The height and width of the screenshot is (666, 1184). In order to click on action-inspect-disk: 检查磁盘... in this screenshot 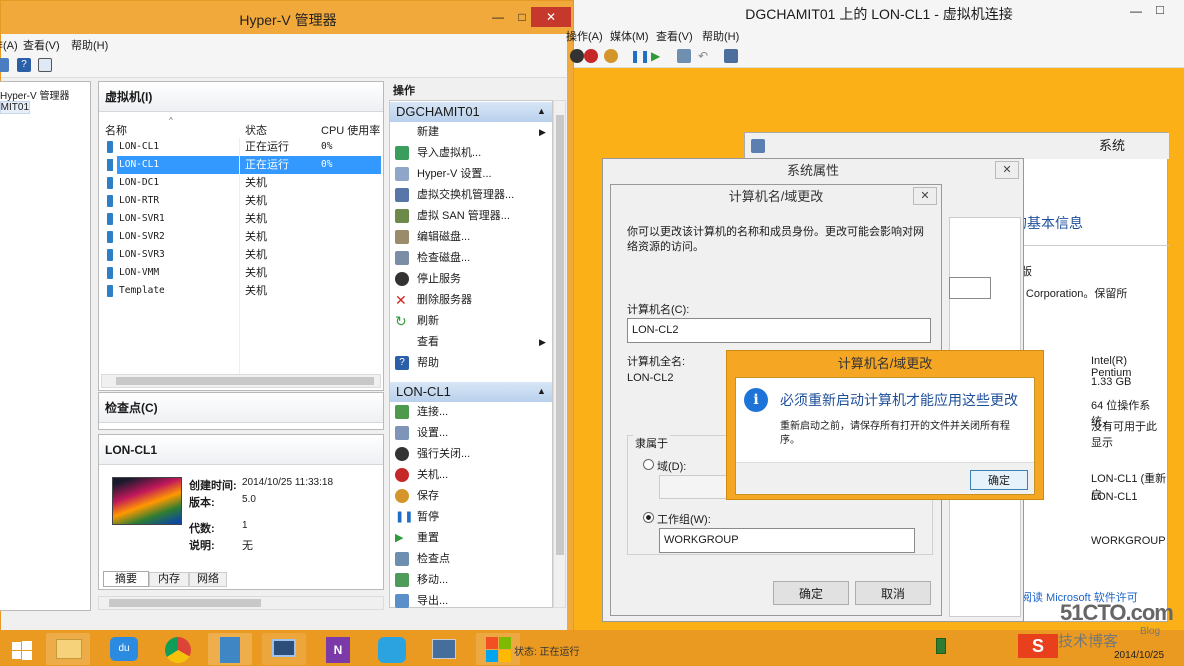, I will do `click(472, 258)`.